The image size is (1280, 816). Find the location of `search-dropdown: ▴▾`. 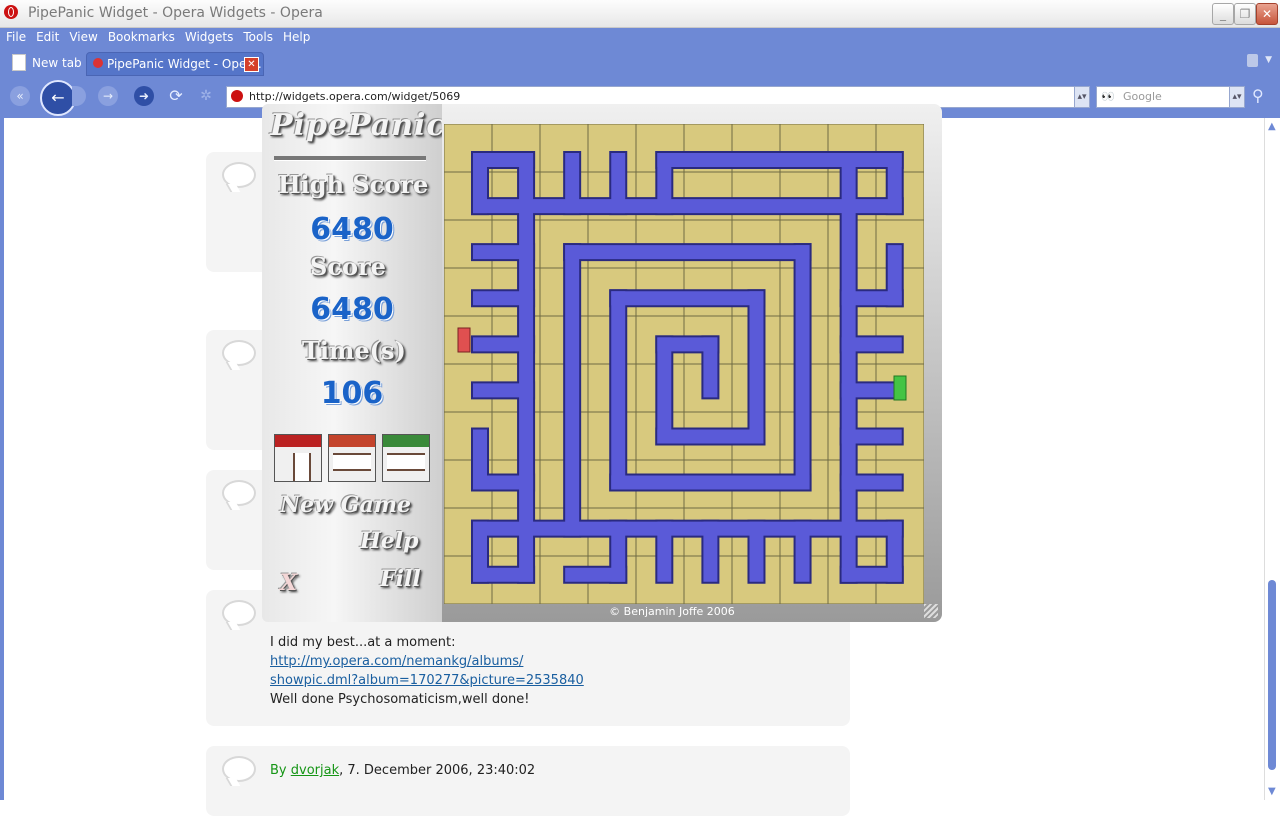

search-dropdown: ▴▾ is located at coordinates (1237, 97).